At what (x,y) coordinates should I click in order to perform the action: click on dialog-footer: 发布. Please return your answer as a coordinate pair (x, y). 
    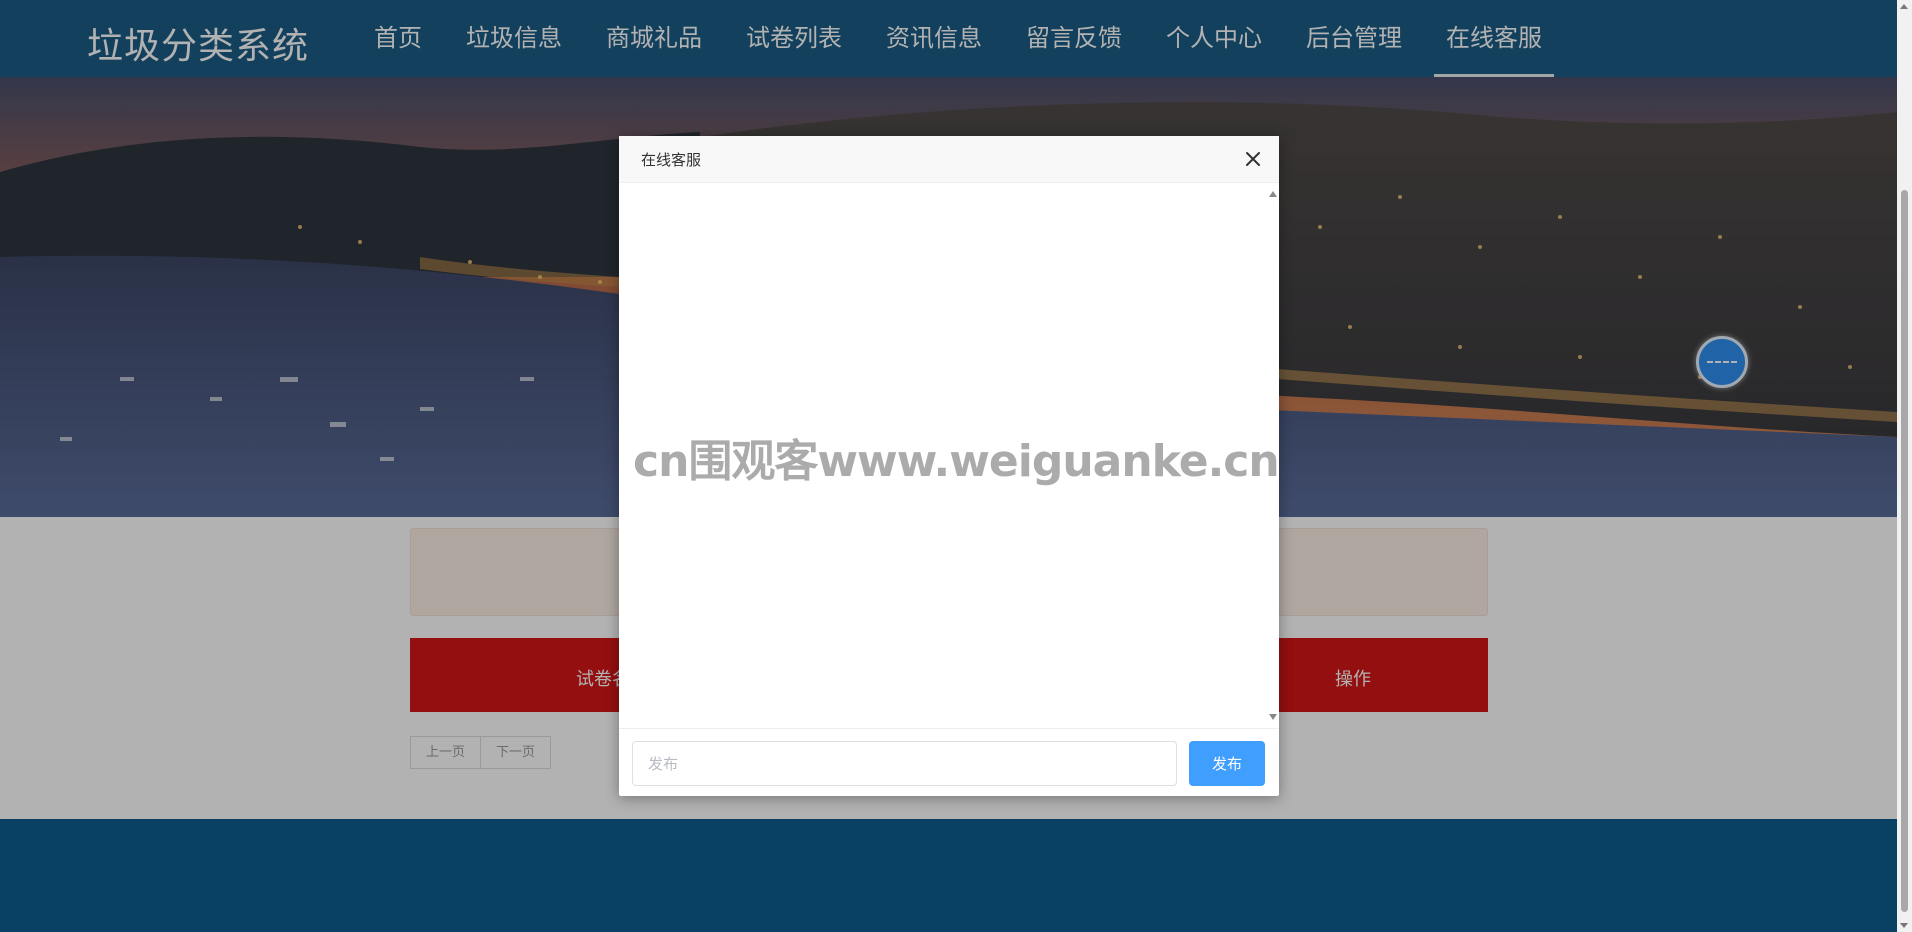
    Looking at the image, I should click on (949, 762).